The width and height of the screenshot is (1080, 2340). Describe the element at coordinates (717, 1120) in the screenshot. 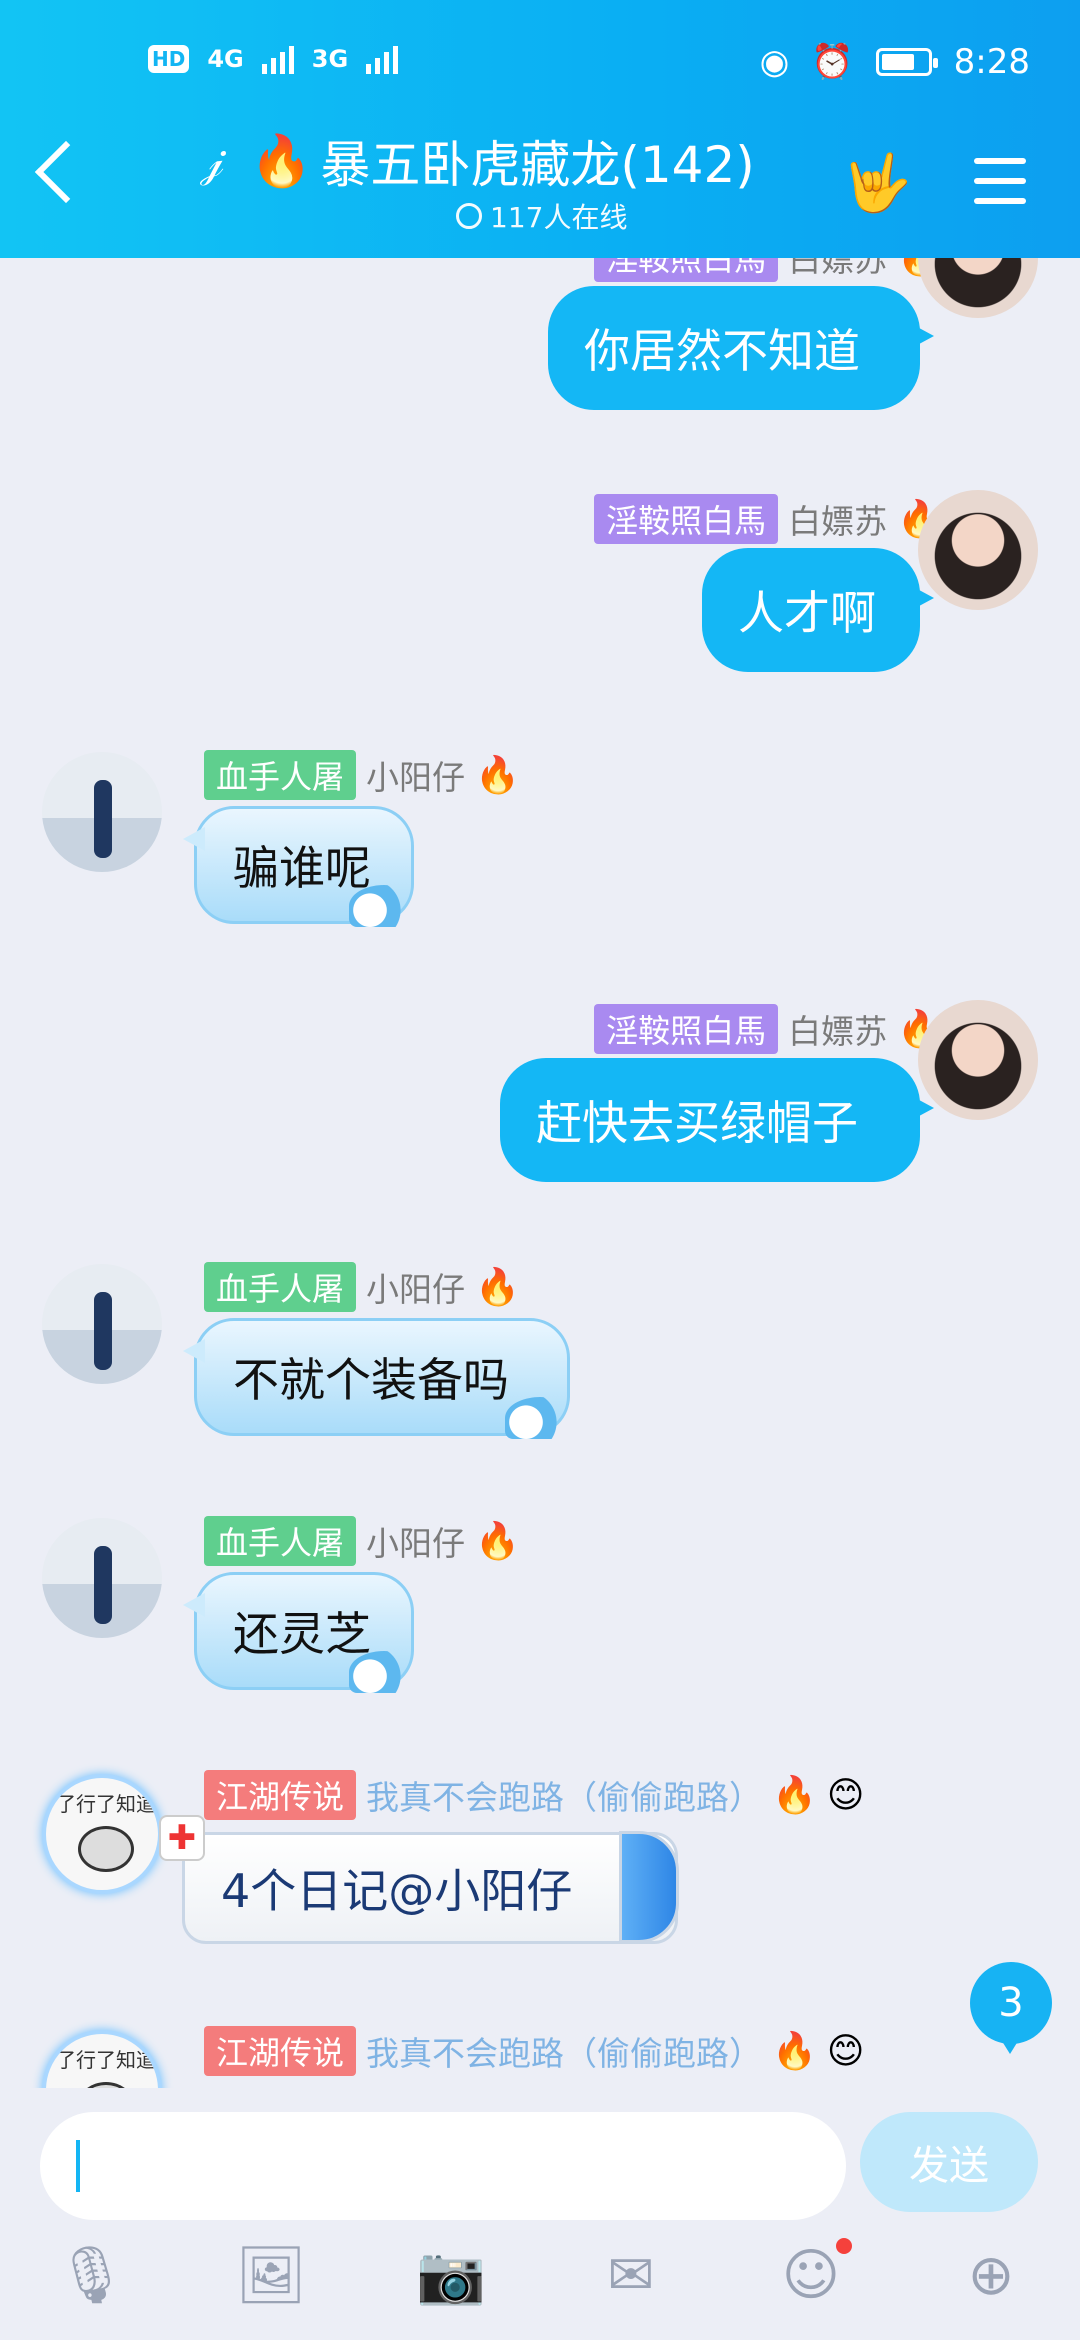

I see `message-bubble: 赶快去买绿帽子` at that location.